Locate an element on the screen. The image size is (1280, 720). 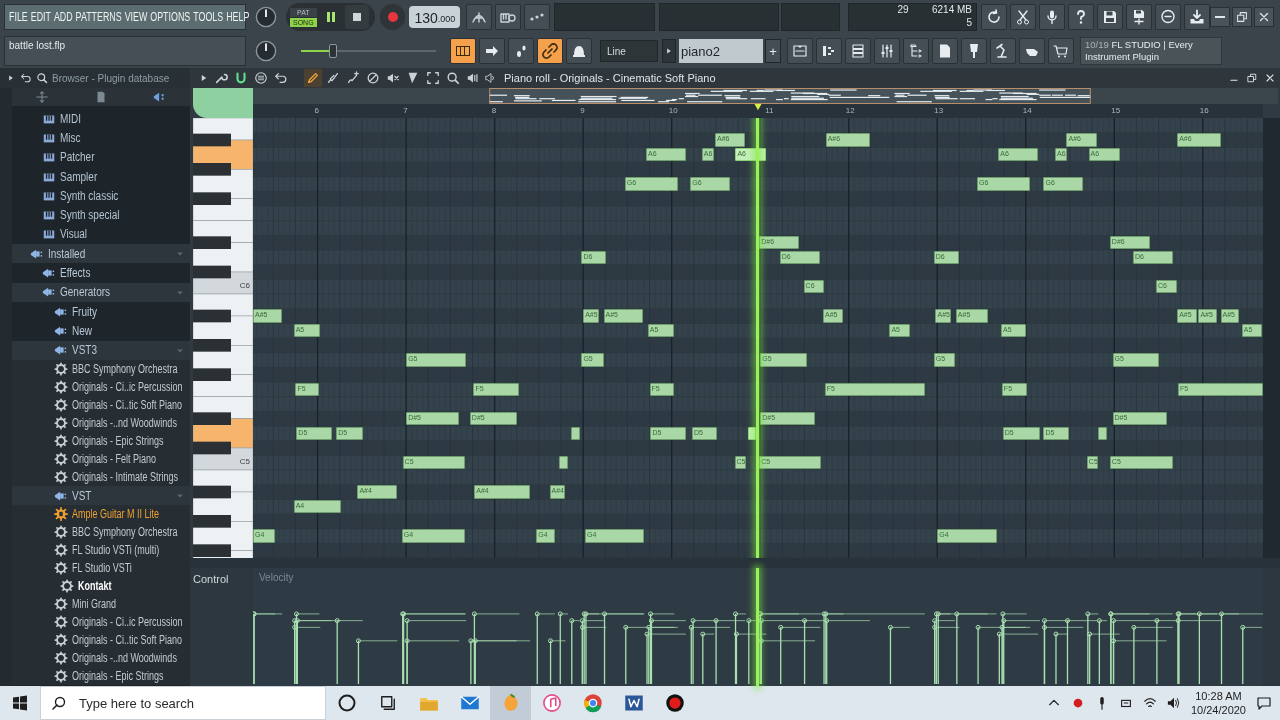
project-name: battle lost.flp is located at coordinates (125, 51).